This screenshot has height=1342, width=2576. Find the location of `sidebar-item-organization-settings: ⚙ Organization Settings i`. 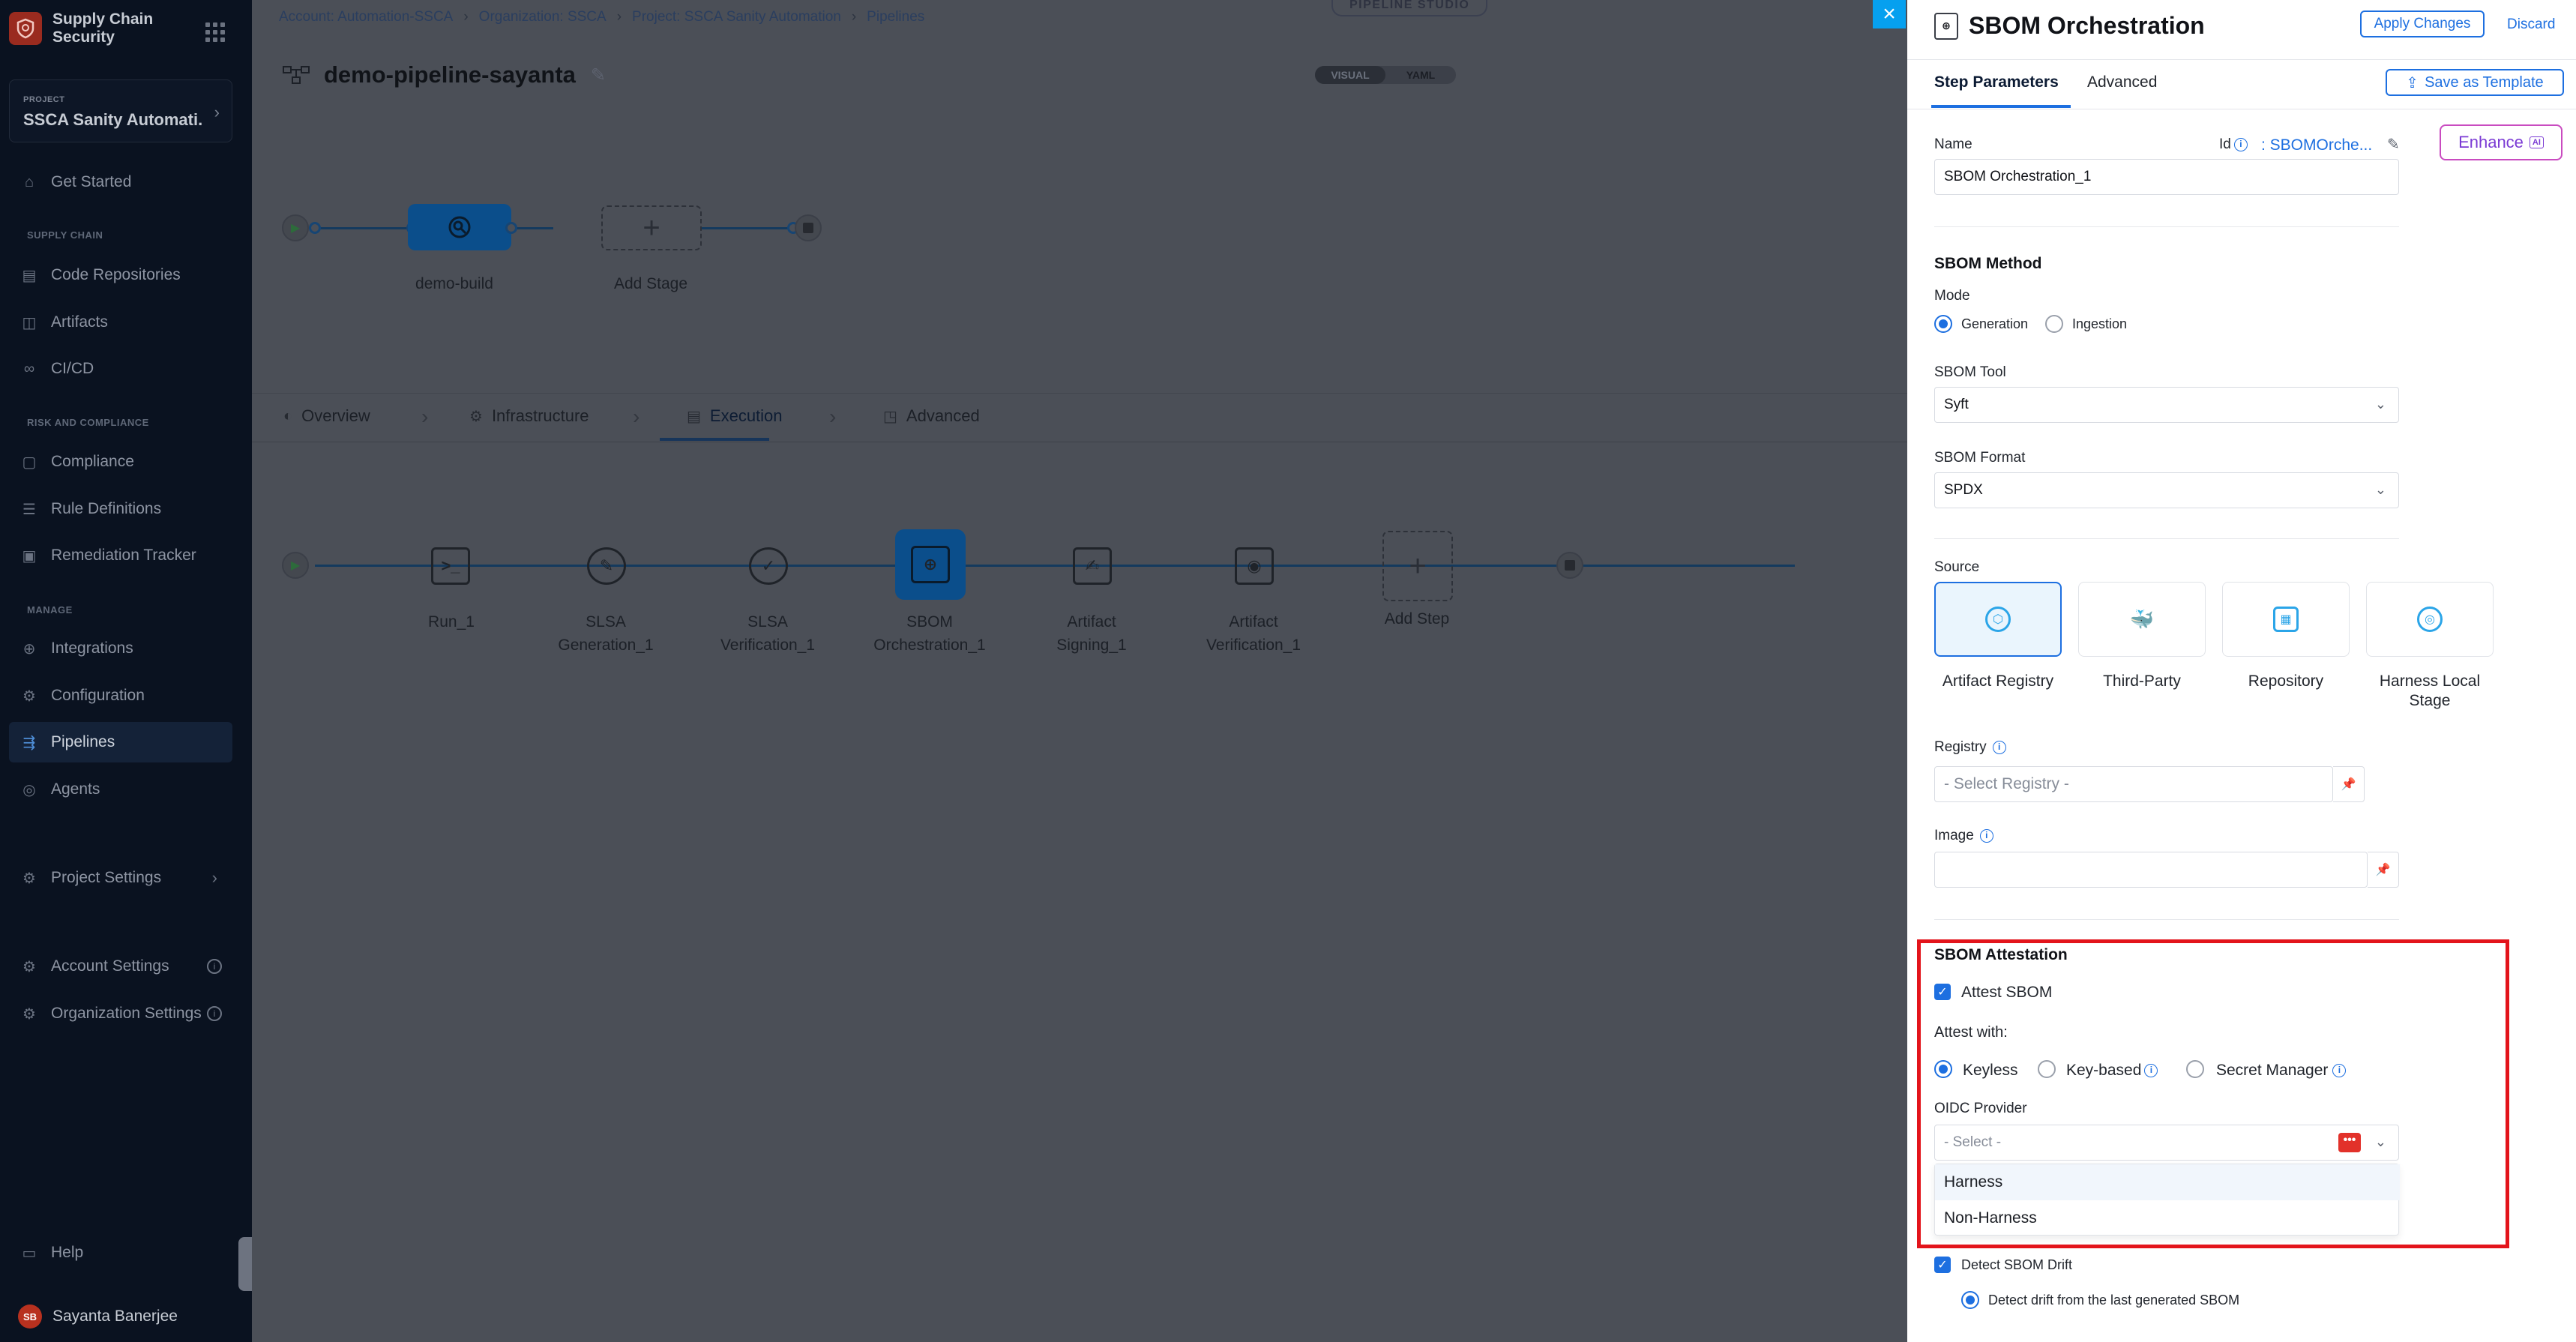

sidebar-item-organization-settings: ⚙ Organization Settings i is located at coordinates (120, 1013).